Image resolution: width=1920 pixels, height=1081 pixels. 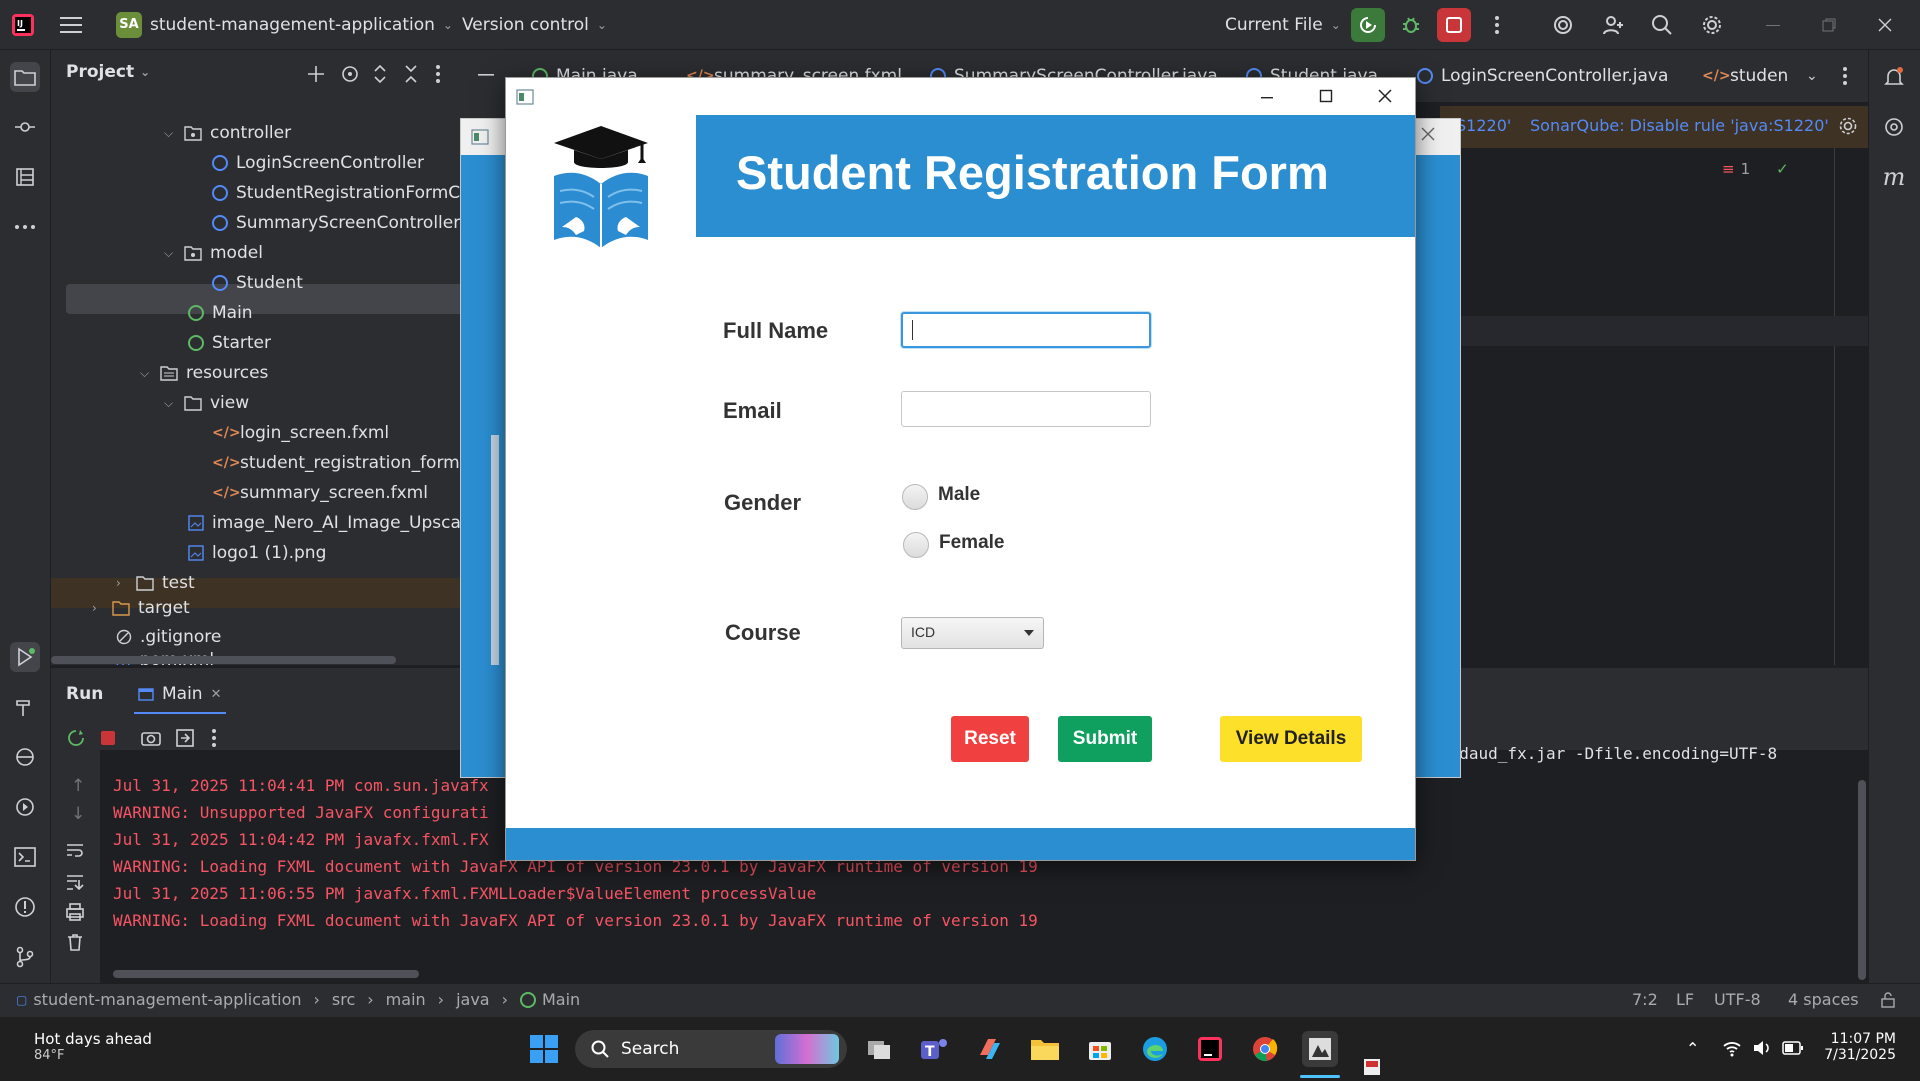 I want to click on main-menu-icon, so click(x=71, y=24).